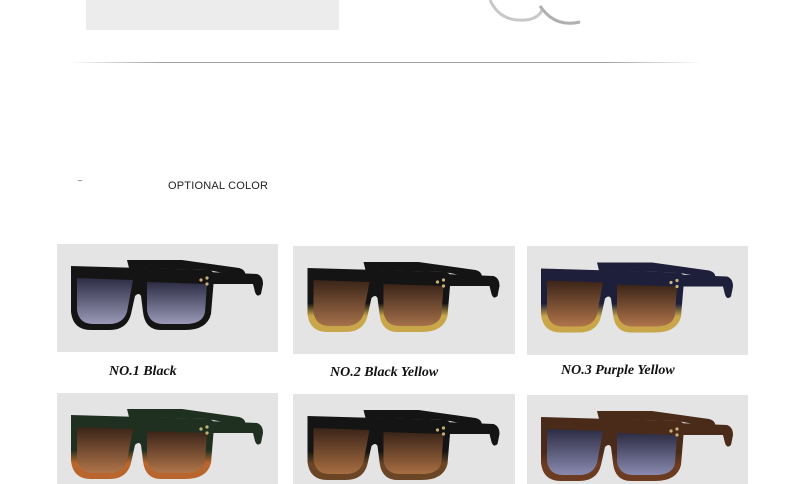  What do you see at coordinates (534, 12) in the screenshot?
I see `sunglasses-top-view-icon` at bounding box center [534, 12].